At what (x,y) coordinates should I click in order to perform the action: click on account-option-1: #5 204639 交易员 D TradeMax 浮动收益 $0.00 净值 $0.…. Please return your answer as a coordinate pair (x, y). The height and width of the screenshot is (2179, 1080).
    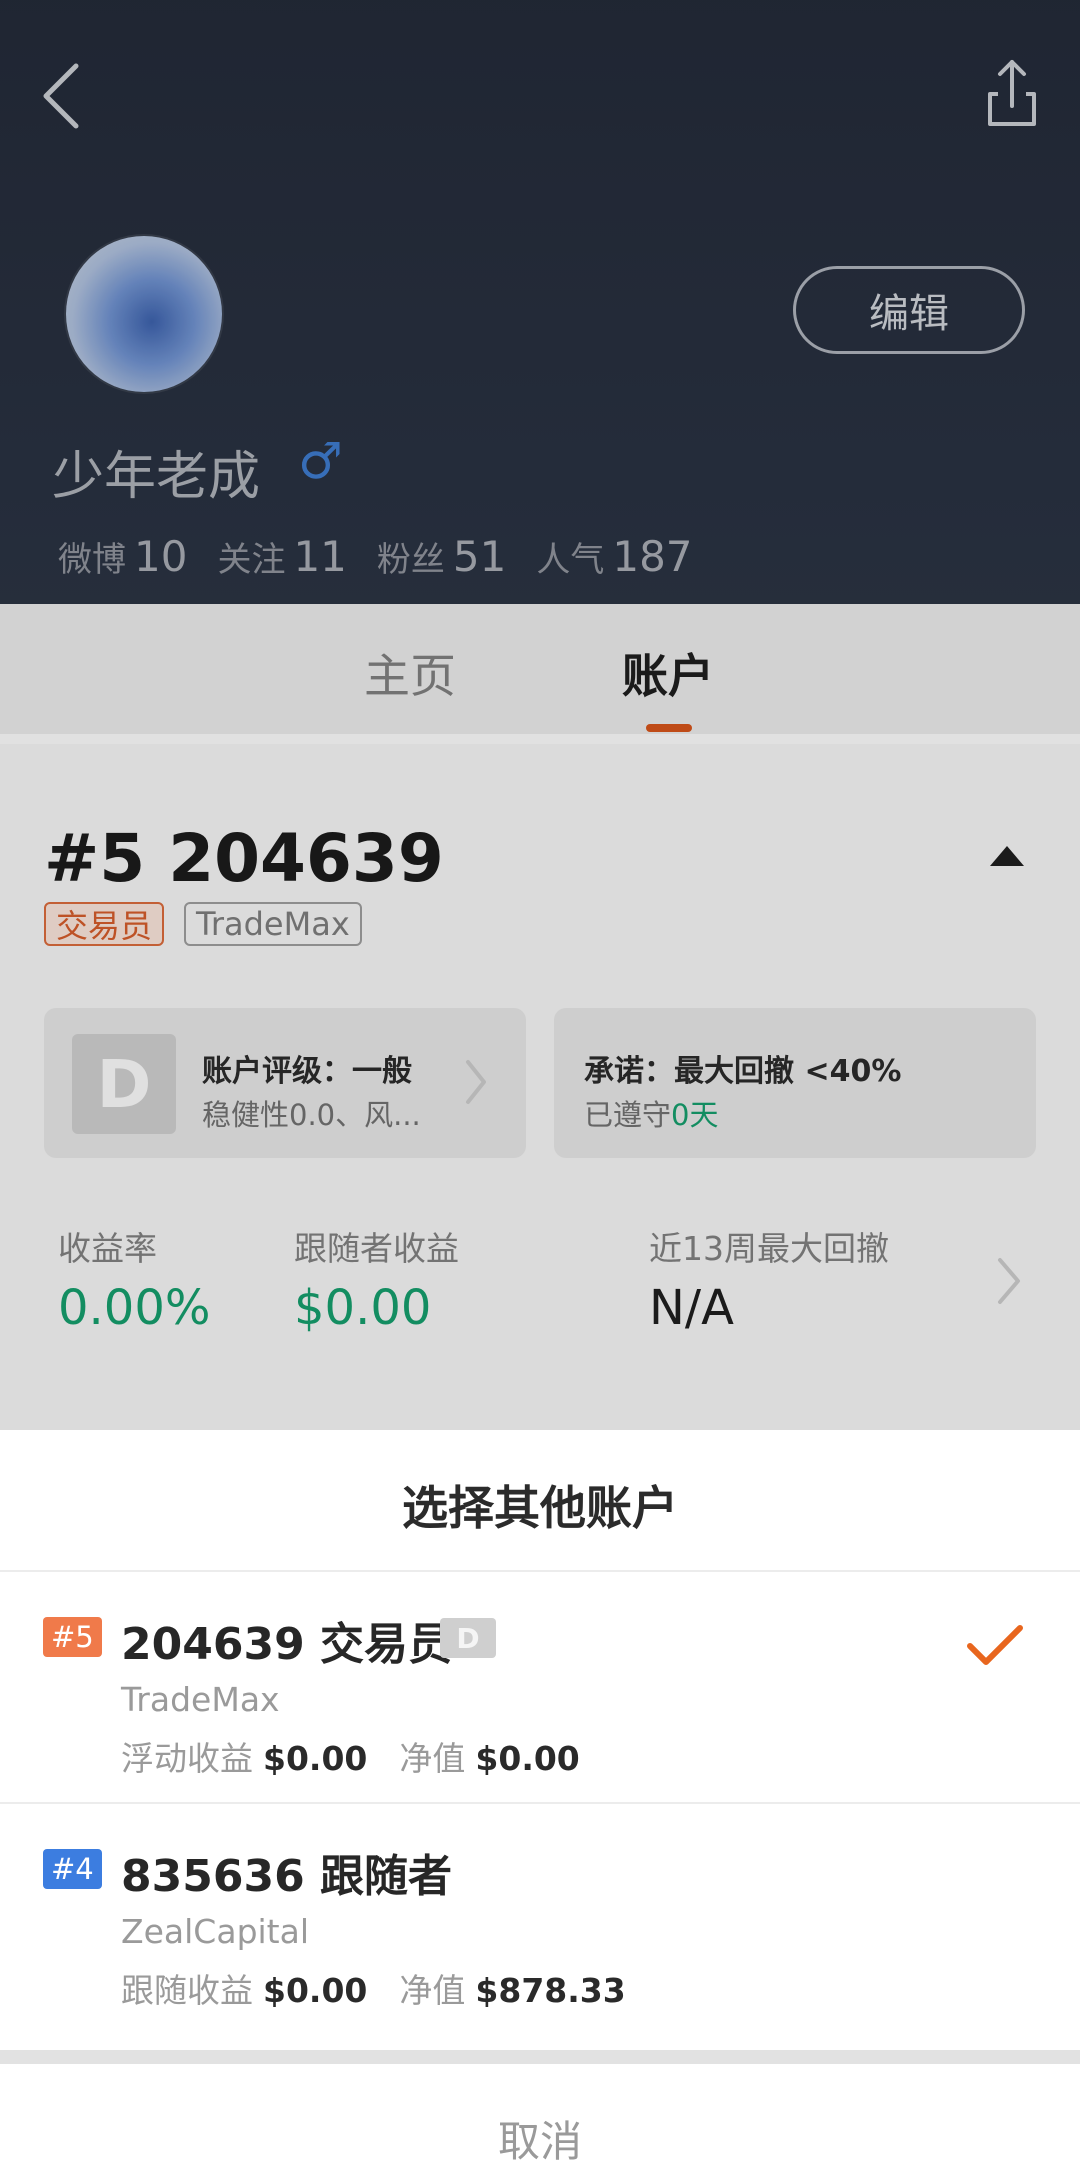
    Looking at the image, I should click on (540, 1687).